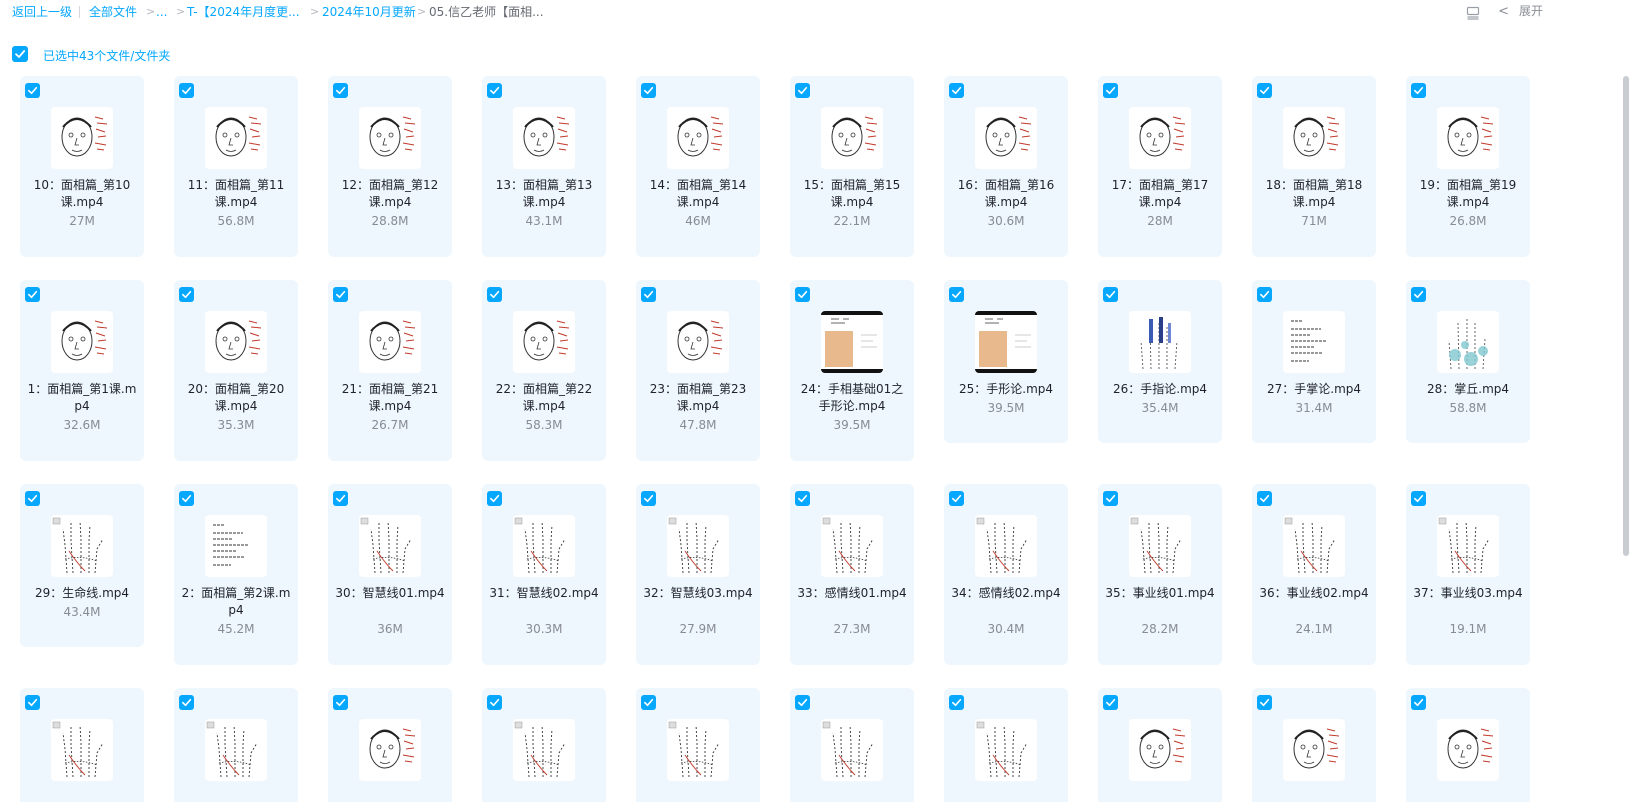 This screenshot has height=802, width=1629. I want to click on file-size: 30.6M, so click(1006, 221).